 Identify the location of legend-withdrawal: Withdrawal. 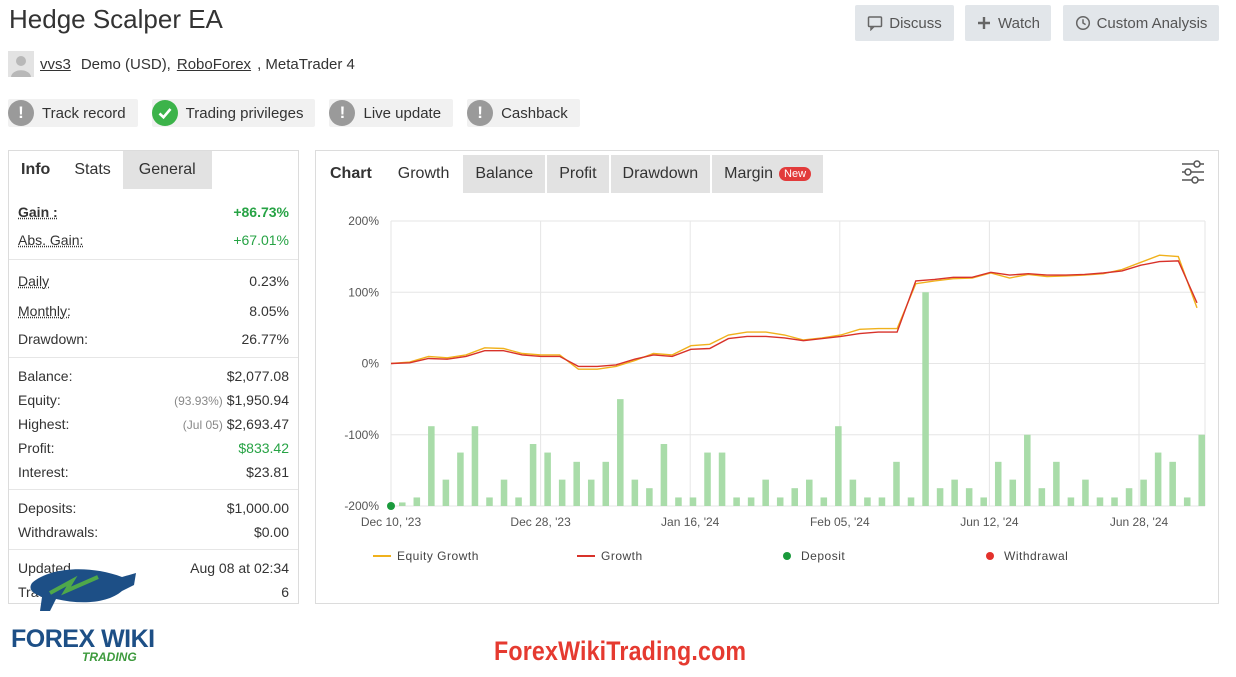
(1027, 556).